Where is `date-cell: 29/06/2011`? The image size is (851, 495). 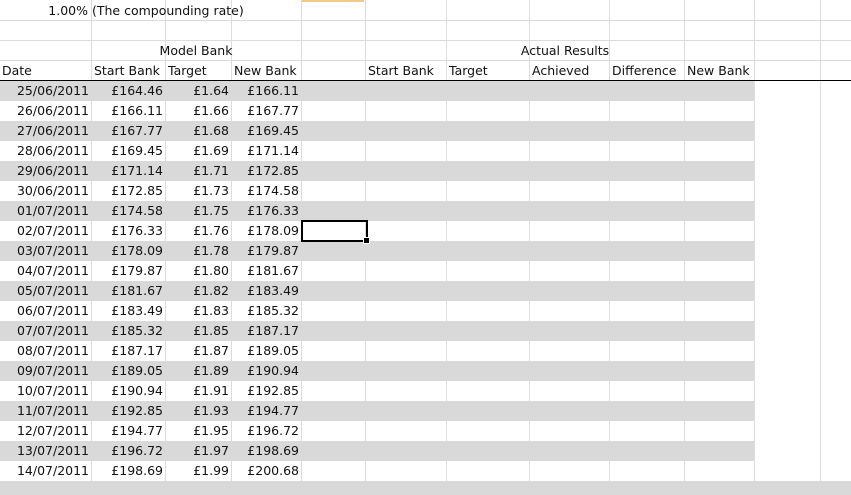
date-cell: 29/06/2011 is located at coordinates (44, 171).